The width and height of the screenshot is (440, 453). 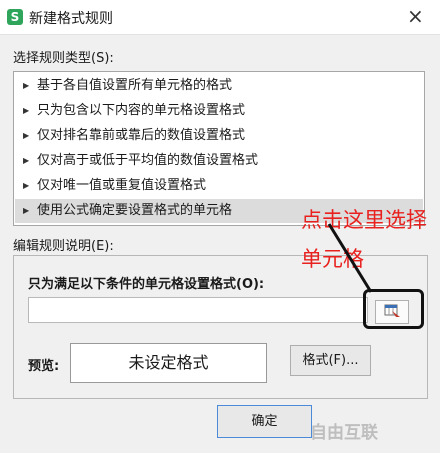 I want to click on rule-type-item-label: 仅对唯一值或重复值设置格式, so click(x=122, y=185).